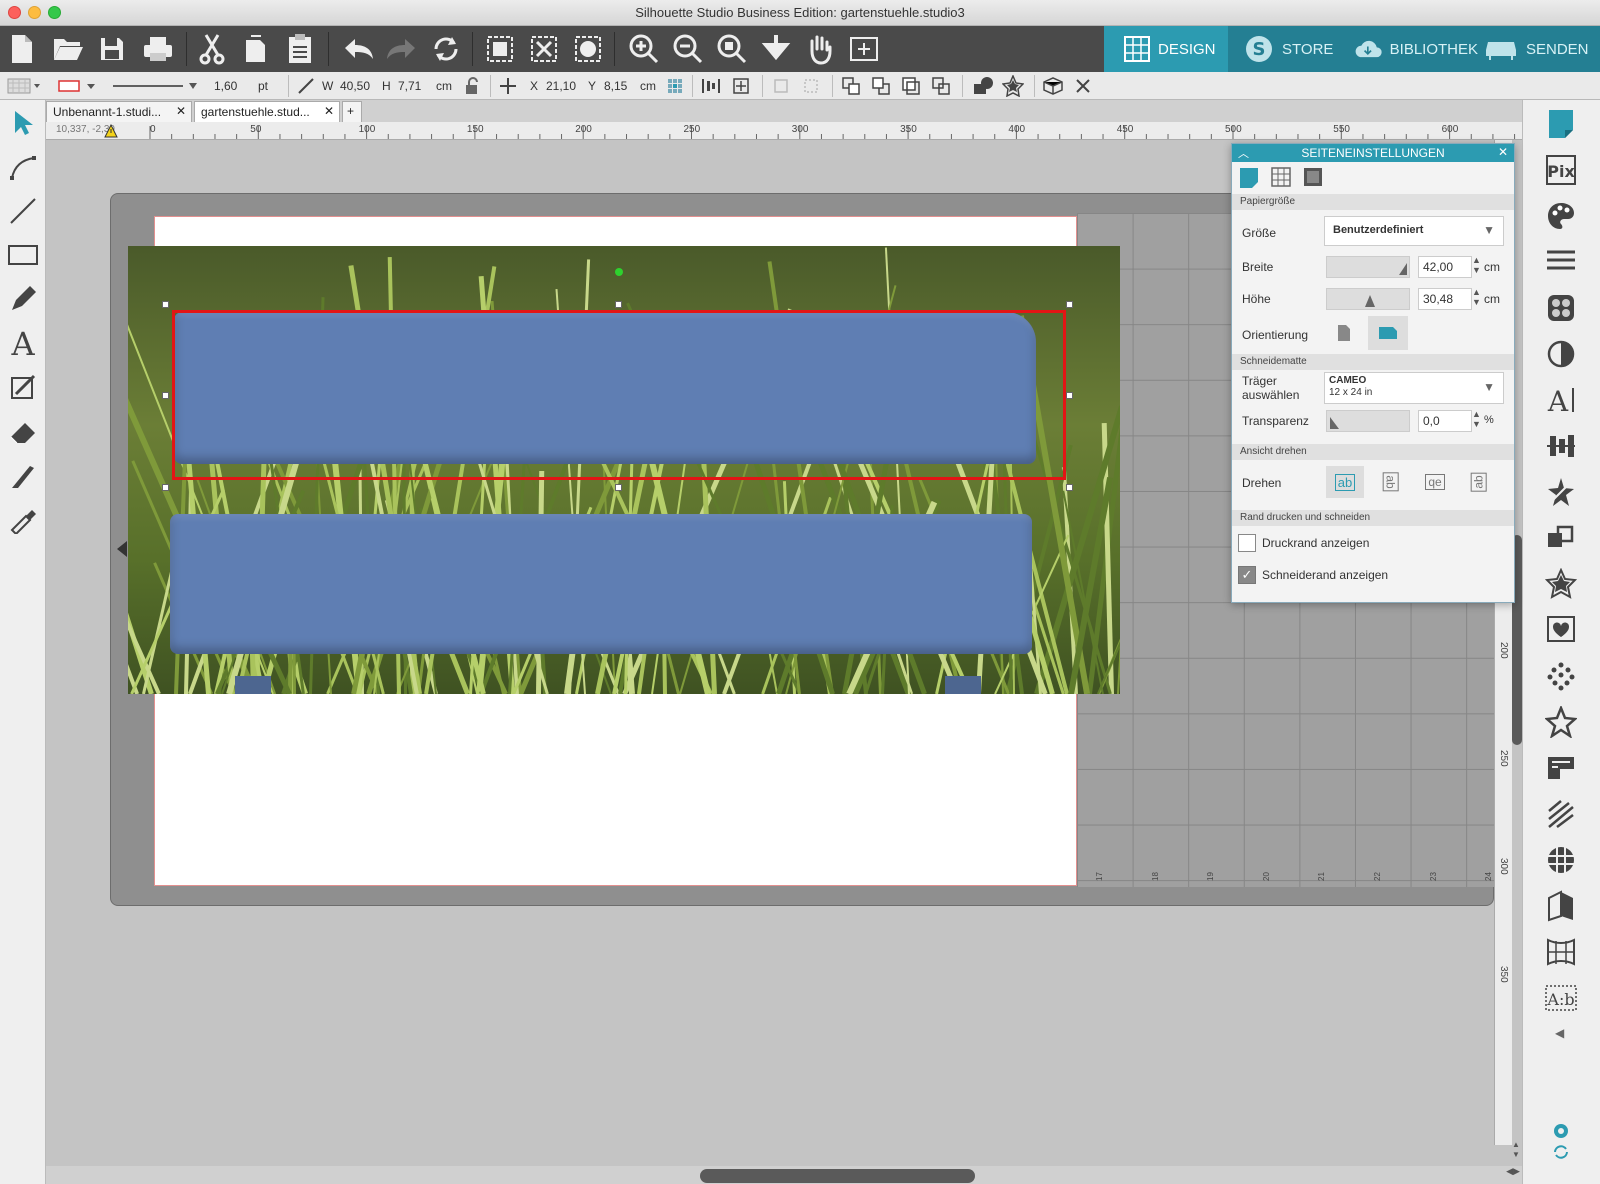  I want to click on vertical-scroll-arrows-icon: ▲ ▼, so click(1517, 1153).